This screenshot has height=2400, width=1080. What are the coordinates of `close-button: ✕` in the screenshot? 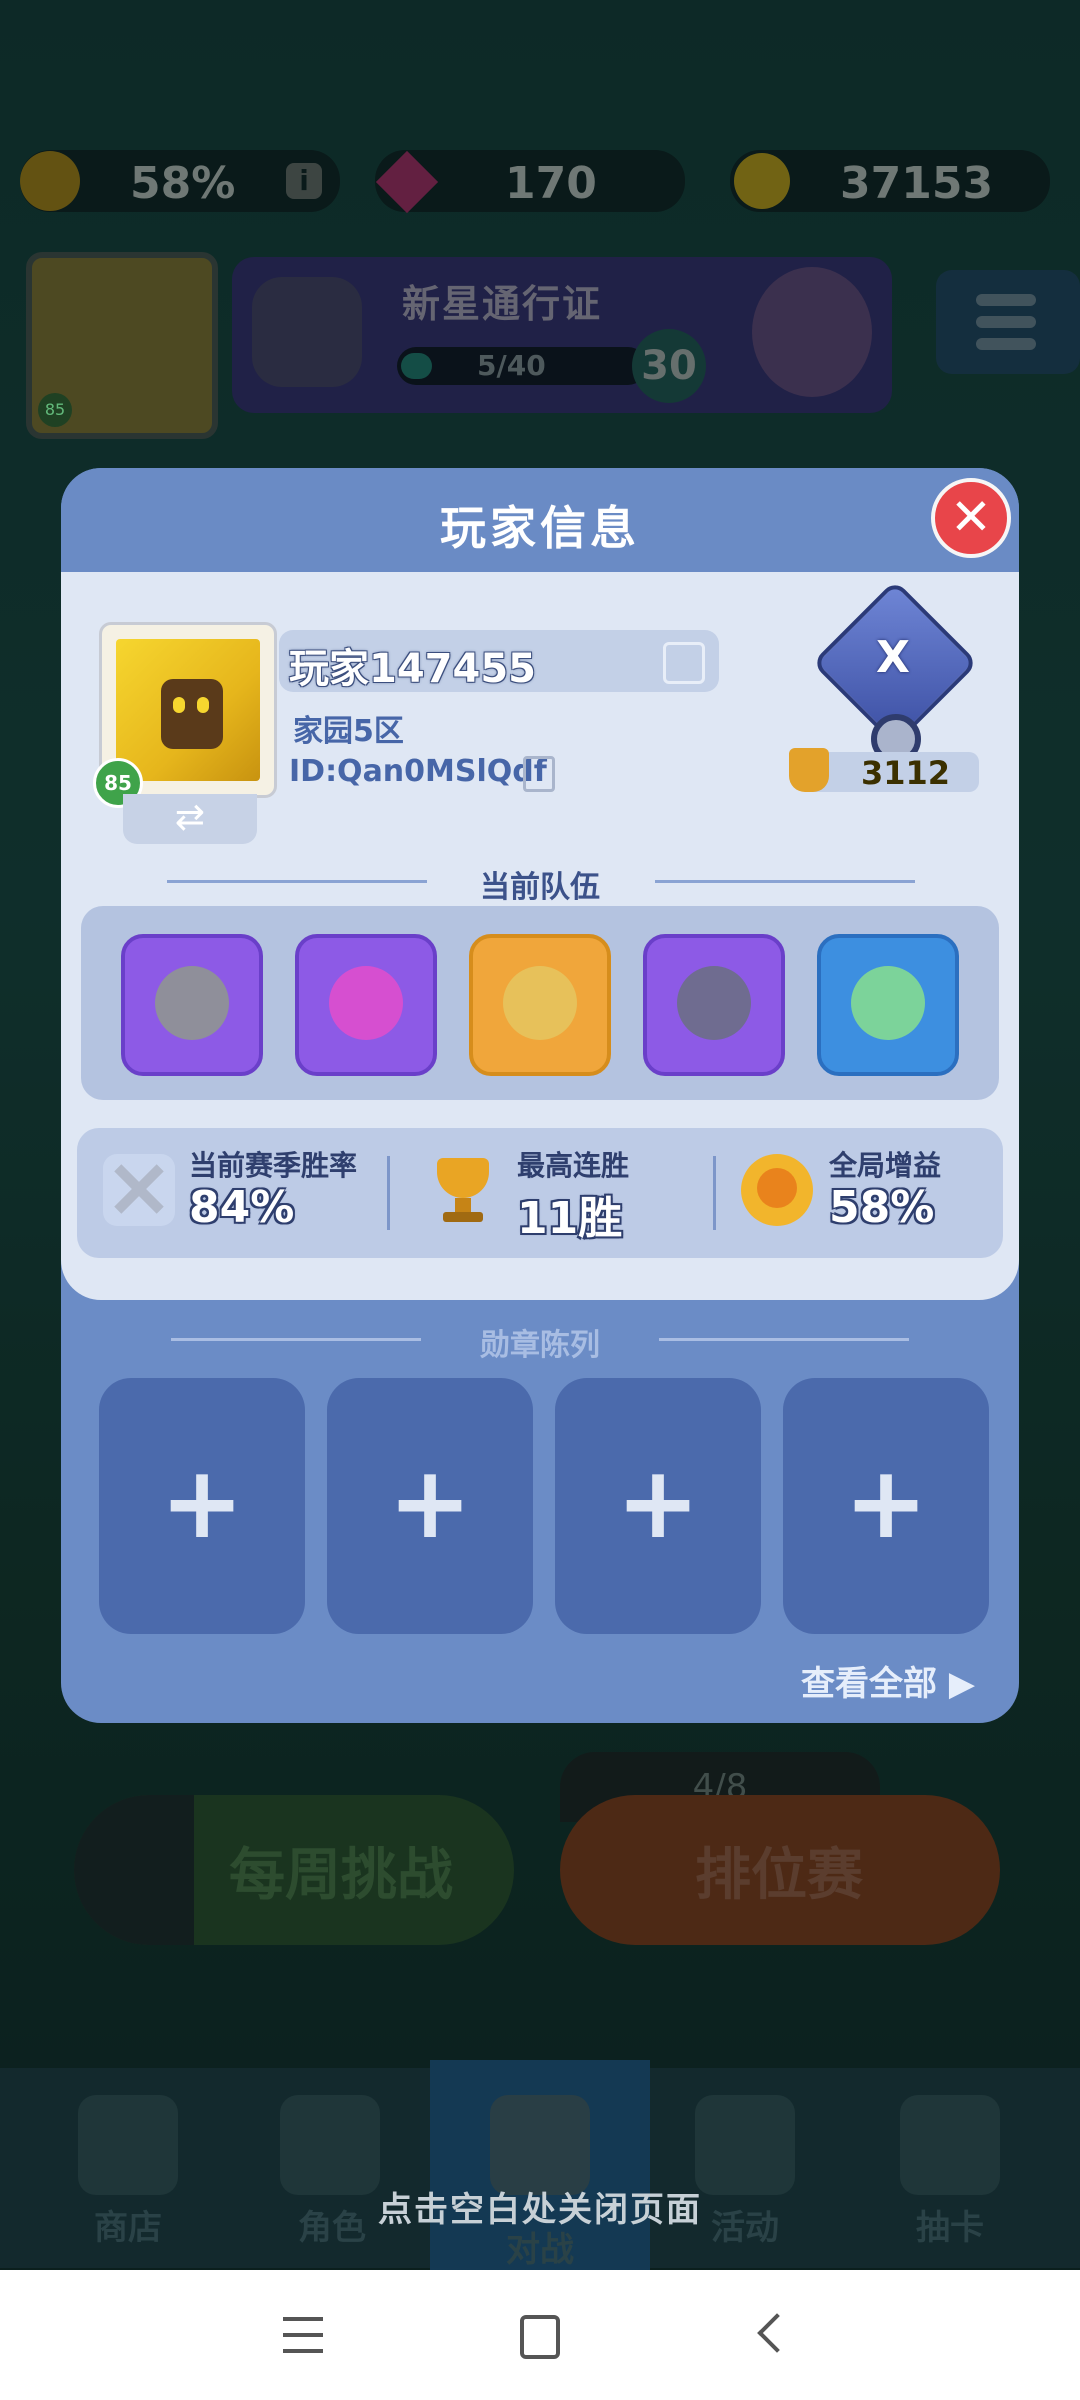 It's located at (971, 518).